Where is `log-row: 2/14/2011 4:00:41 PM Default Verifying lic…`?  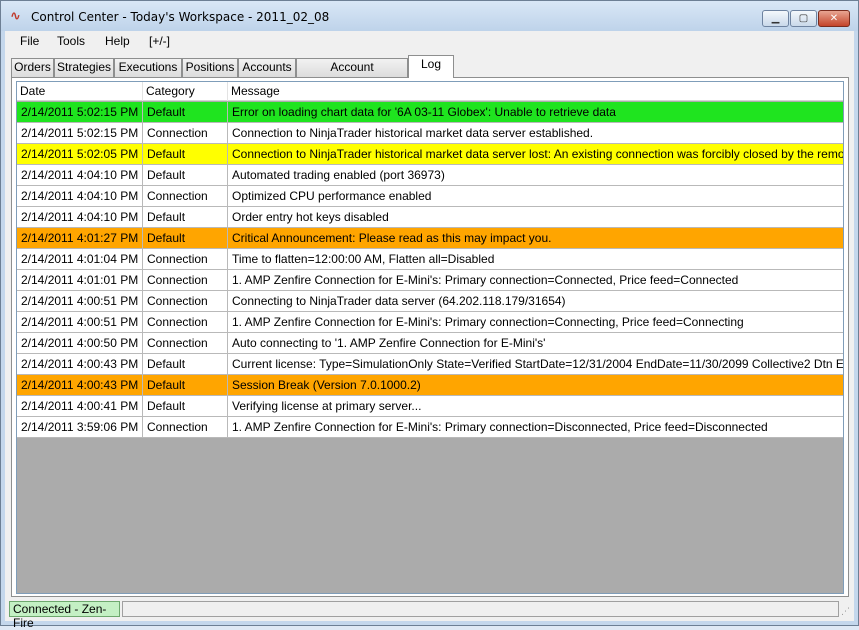
log-row: 2/14/2011 4:00:41 PM Default Verifying lic… is located at coordinates (430, 406).